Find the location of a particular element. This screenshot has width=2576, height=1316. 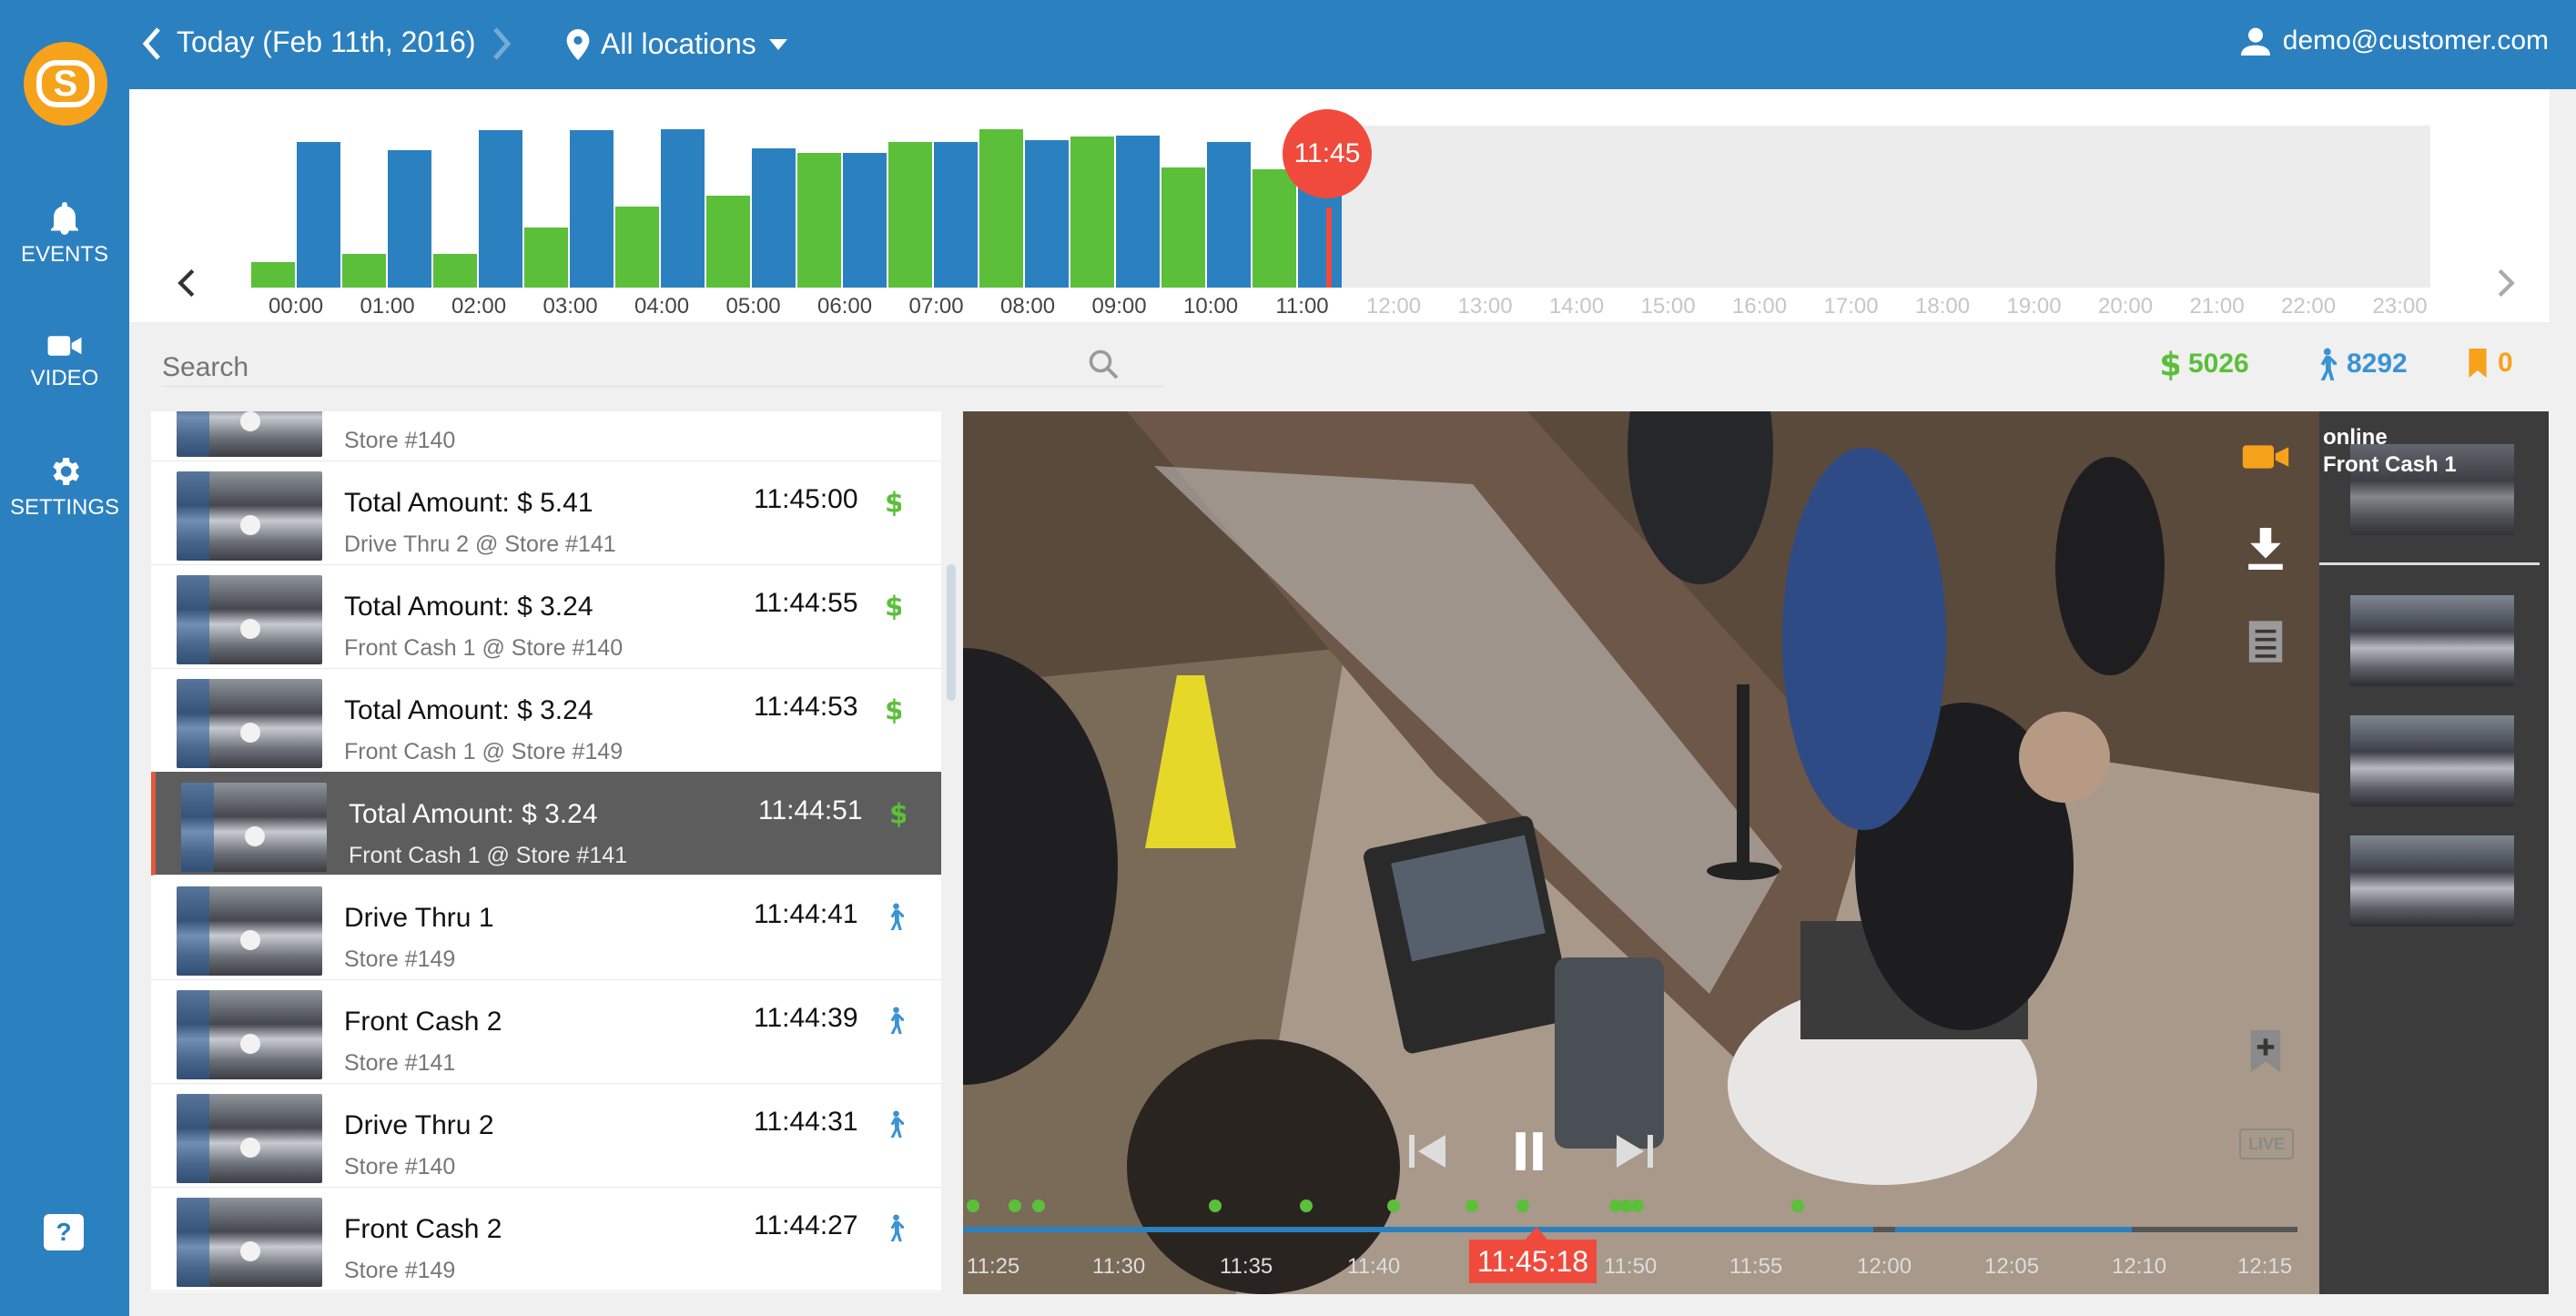

skip-forward-icon is located at coordinates (1635, 1151).